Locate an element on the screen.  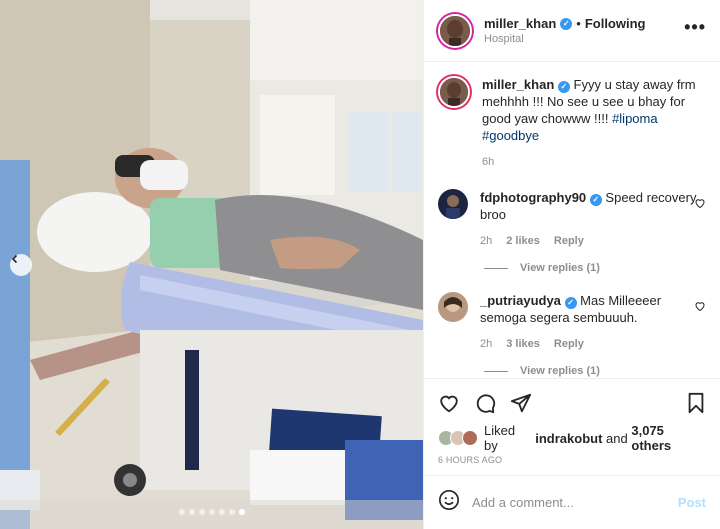
caption-avatar is located at coordinates (454, 92).